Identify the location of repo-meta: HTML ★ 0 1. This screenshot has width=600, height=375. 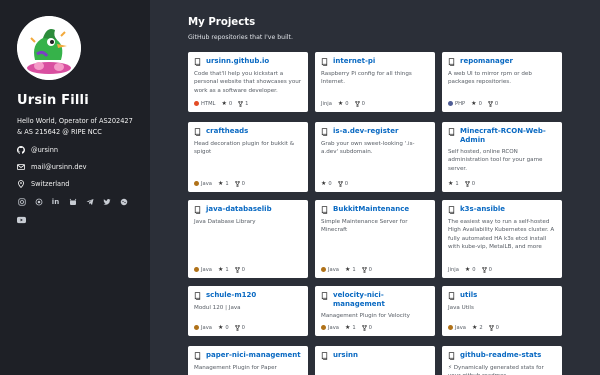
(221, 103).